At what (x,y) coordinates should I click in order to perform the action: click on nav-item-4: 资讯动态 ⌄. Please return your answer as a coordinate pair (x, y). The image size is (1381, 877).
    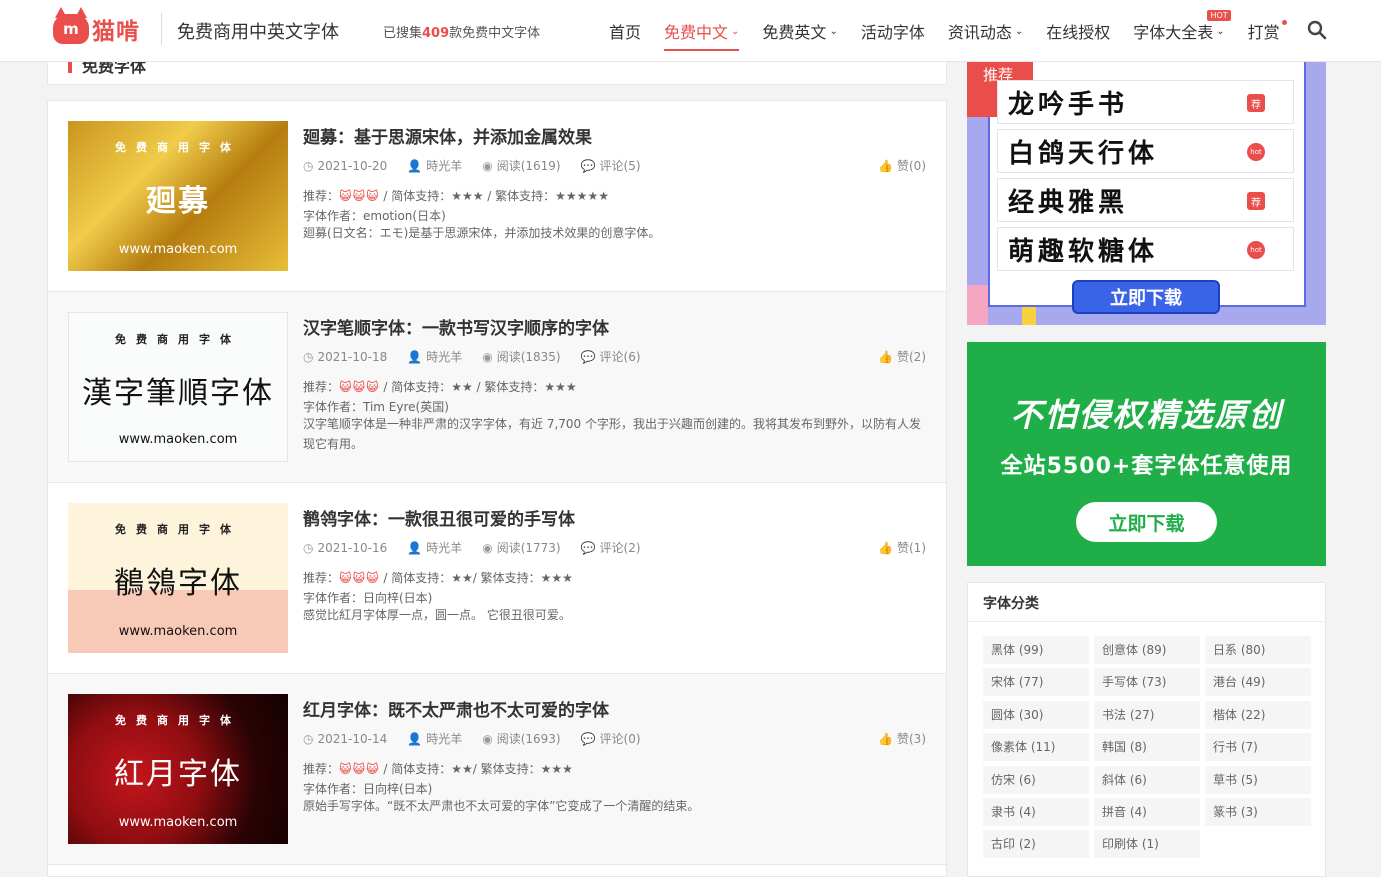
    Looking at the image, I should click on (985, 31).